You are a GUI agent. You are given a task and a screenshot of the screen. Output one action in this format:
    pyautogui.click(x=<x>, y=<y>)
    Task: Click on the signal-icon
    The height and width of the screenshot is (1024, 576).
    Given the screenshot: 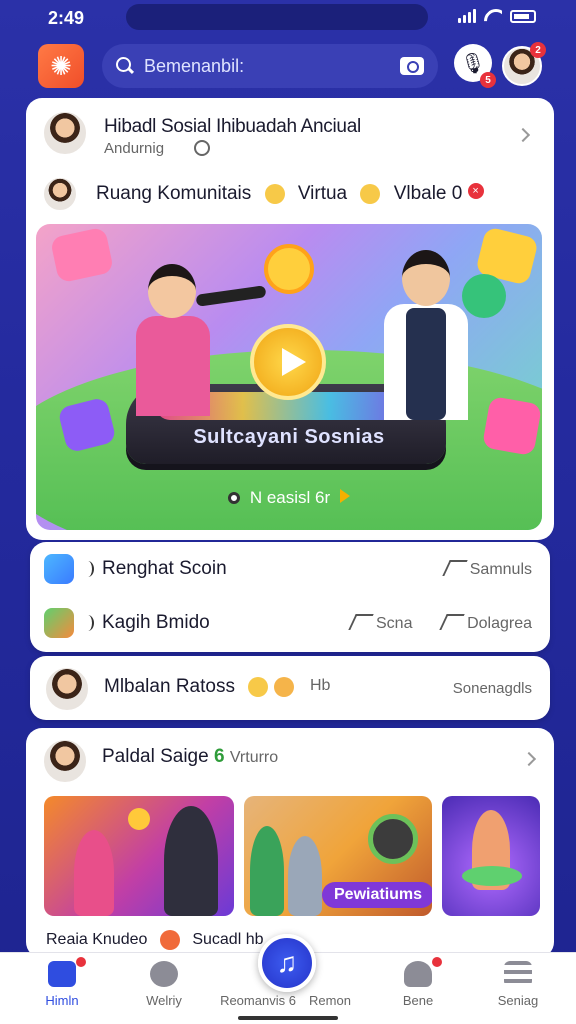 What is the action you would take?
    pyautogui.click(x=467, y=16)
    